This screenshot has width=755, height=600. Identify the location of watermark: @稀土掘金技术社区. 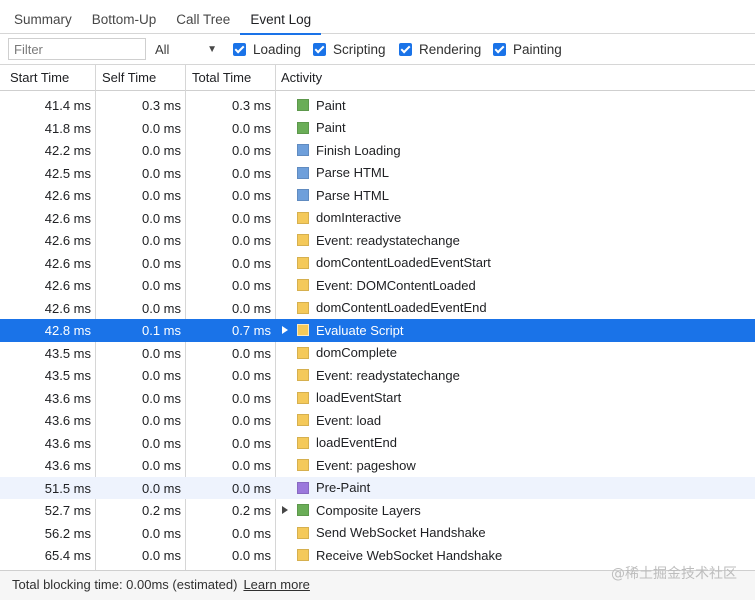
(674, 574).